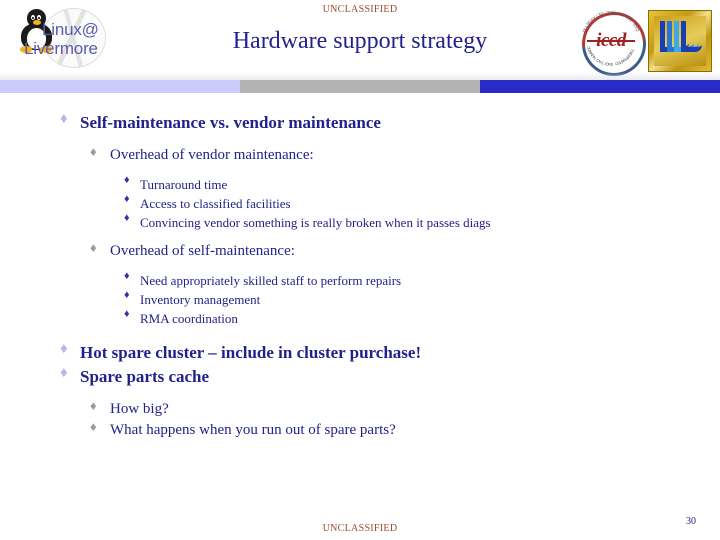  Describe the element at coordinates (200, 299) in the screenshot. I see `bullet-text: Inventory management` at that location.